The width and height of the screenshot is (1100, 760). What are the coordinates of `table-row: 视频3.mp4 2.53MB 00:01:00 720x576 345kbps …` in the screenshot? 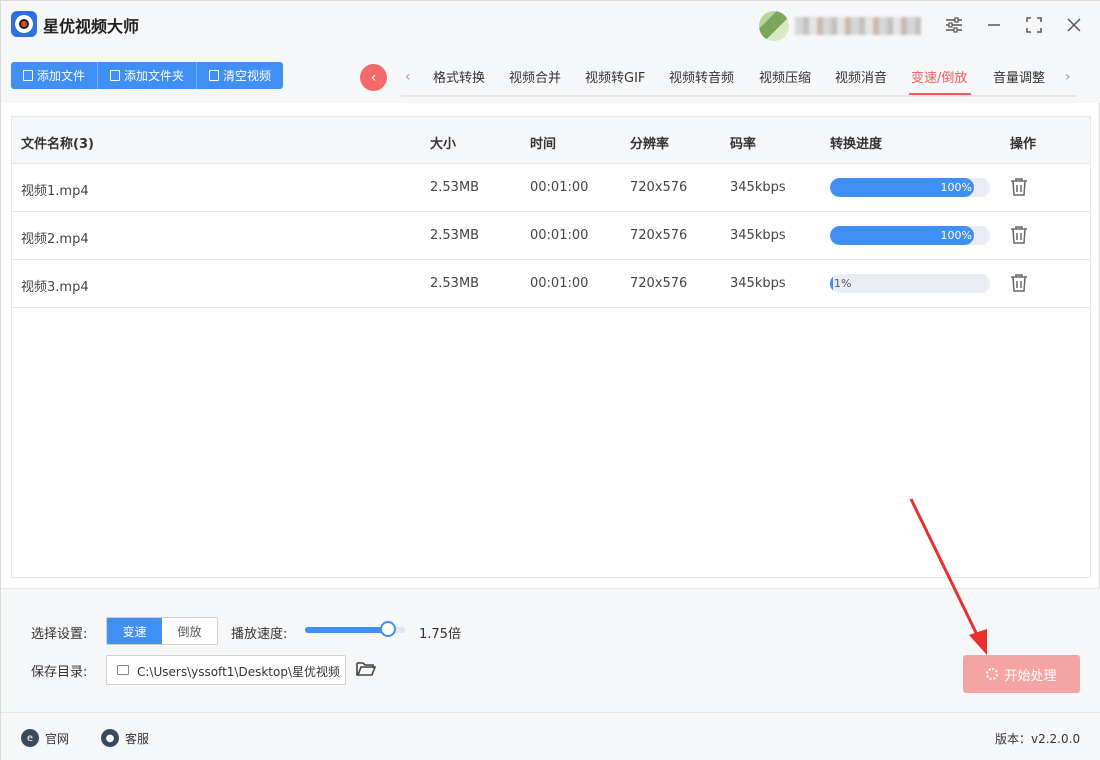 It's located at (551, 284).